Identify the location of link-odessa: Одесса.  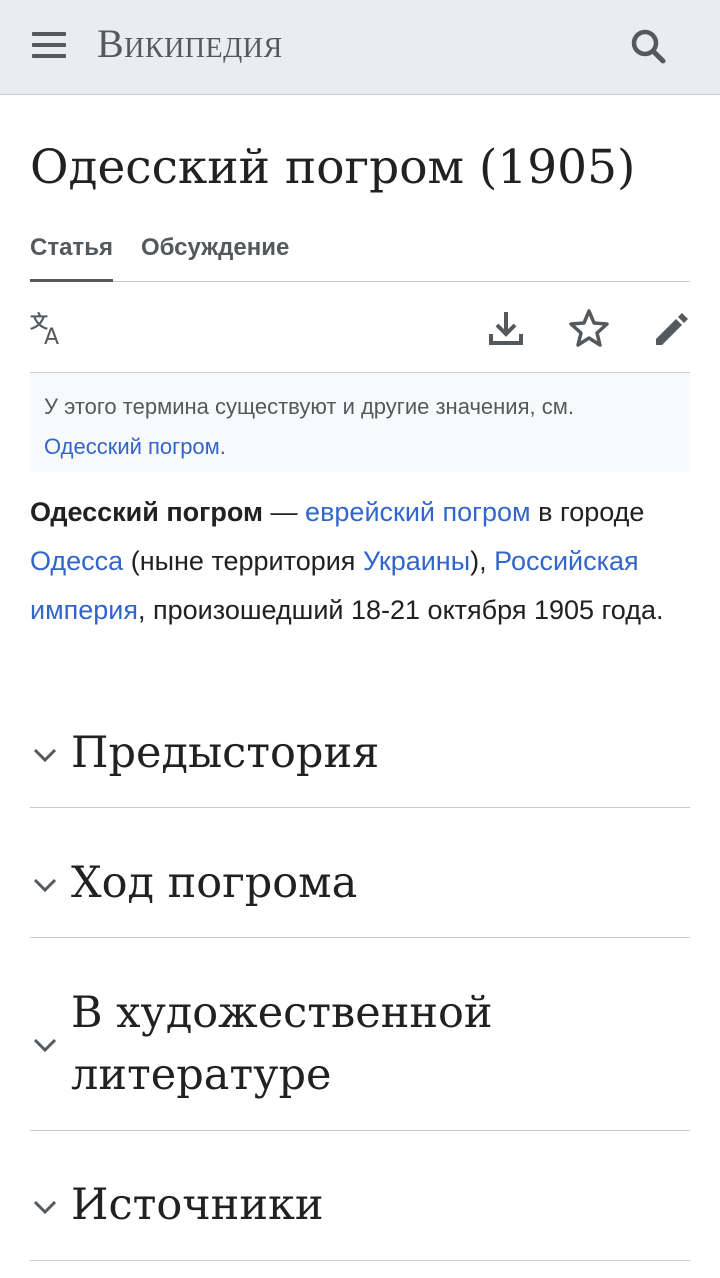
(76, 561).